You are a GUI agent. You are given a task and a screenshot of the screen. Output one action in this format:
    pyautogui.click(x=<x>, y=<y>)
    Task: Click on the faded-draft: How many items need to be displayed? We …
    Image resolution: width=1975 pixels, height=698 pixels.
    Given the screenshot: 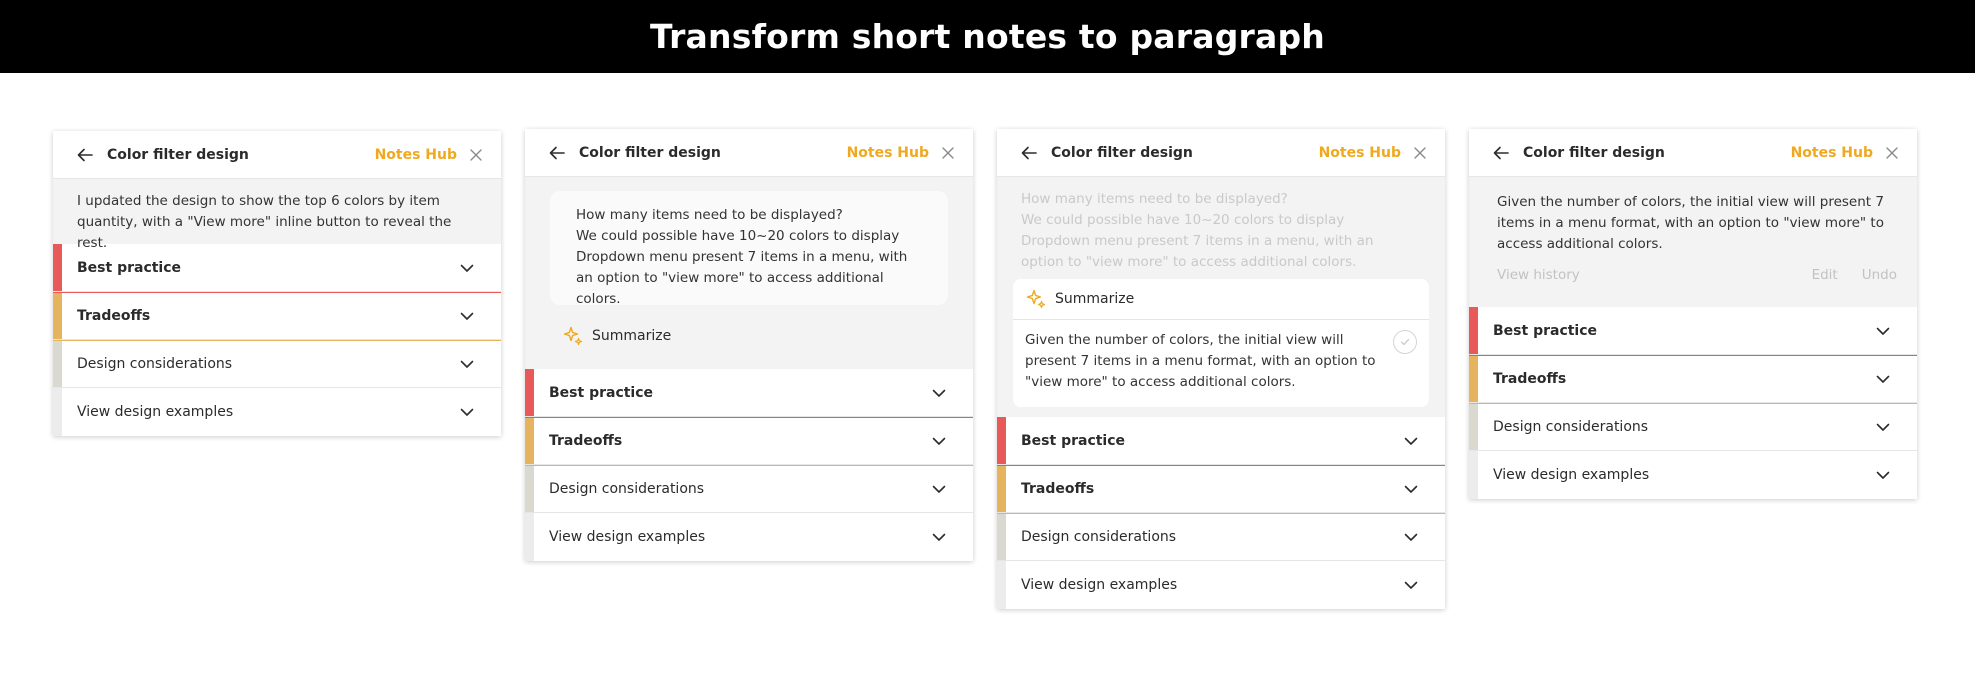 What is the action you would take?
    pyautogui.click(x=1221, y=234)
    